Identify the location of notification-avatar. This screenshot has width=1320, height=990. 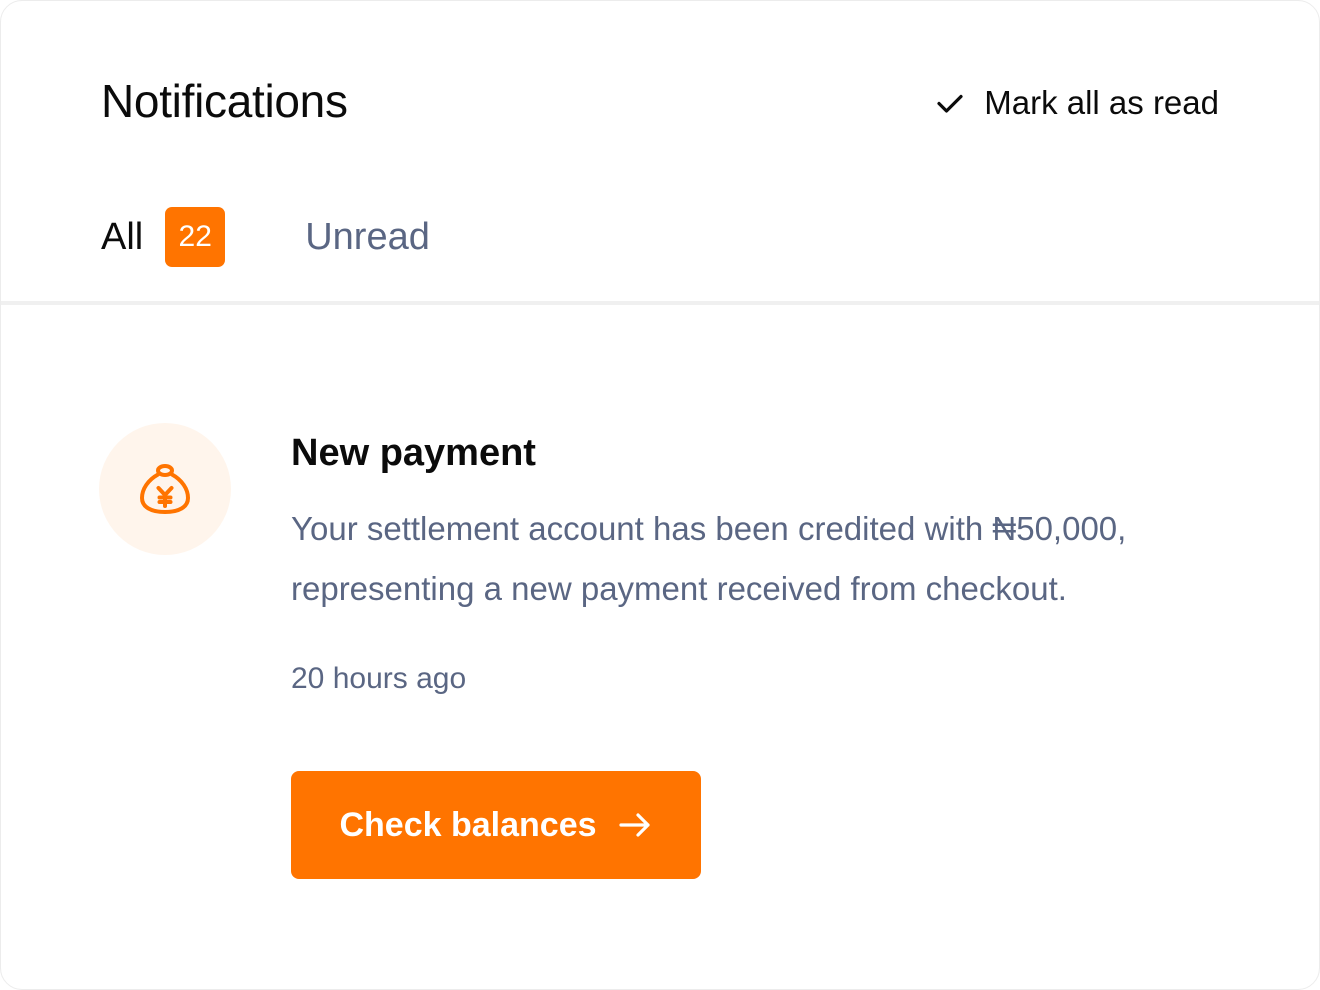
(165, 489).